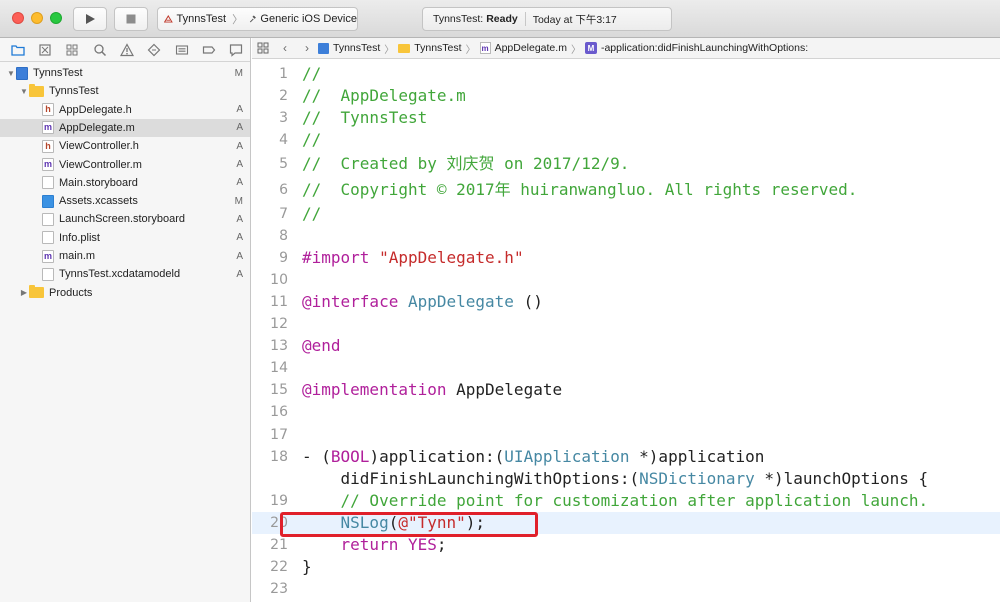  I want to click on crumb-project: TynnsTest, so click(349, 48).